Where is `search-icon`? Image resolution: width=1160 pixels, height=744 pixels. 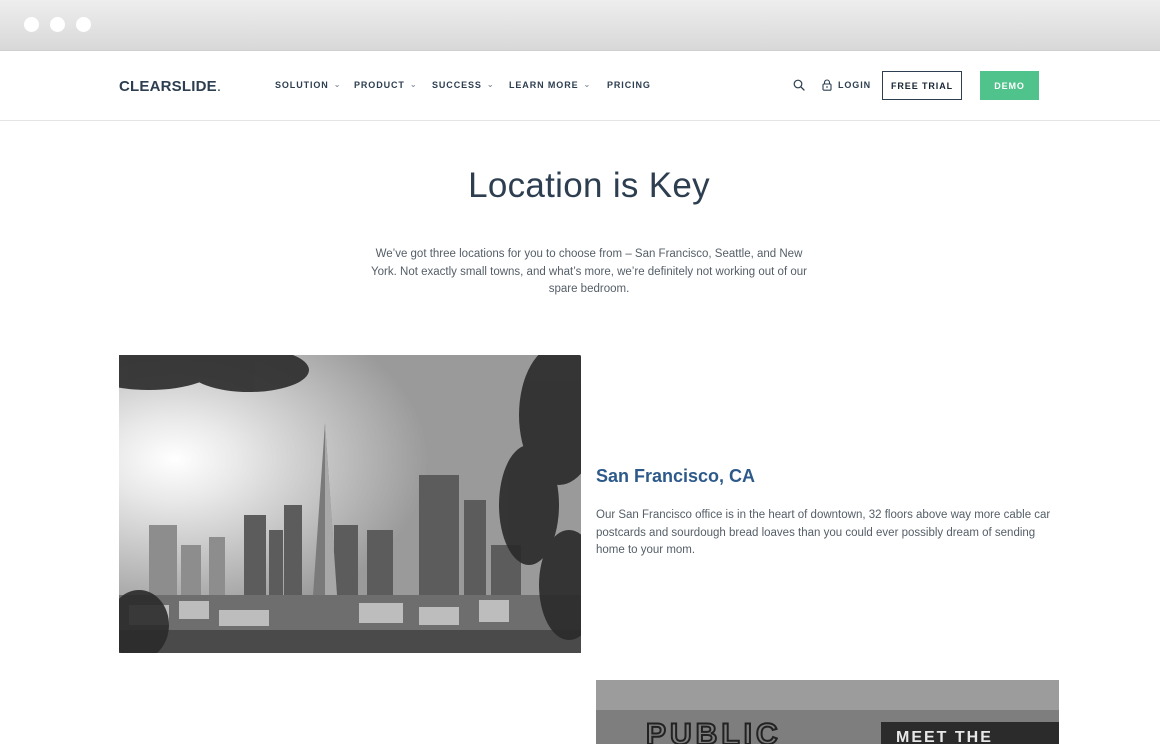
search-icon is located at coordinates (799, 85).